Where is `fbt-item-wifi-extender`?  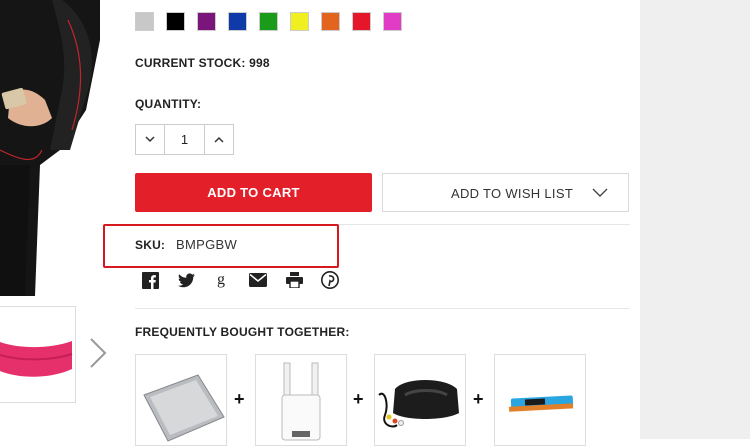
fbt-item-wifi-extender is located at coordinates (301, 400).